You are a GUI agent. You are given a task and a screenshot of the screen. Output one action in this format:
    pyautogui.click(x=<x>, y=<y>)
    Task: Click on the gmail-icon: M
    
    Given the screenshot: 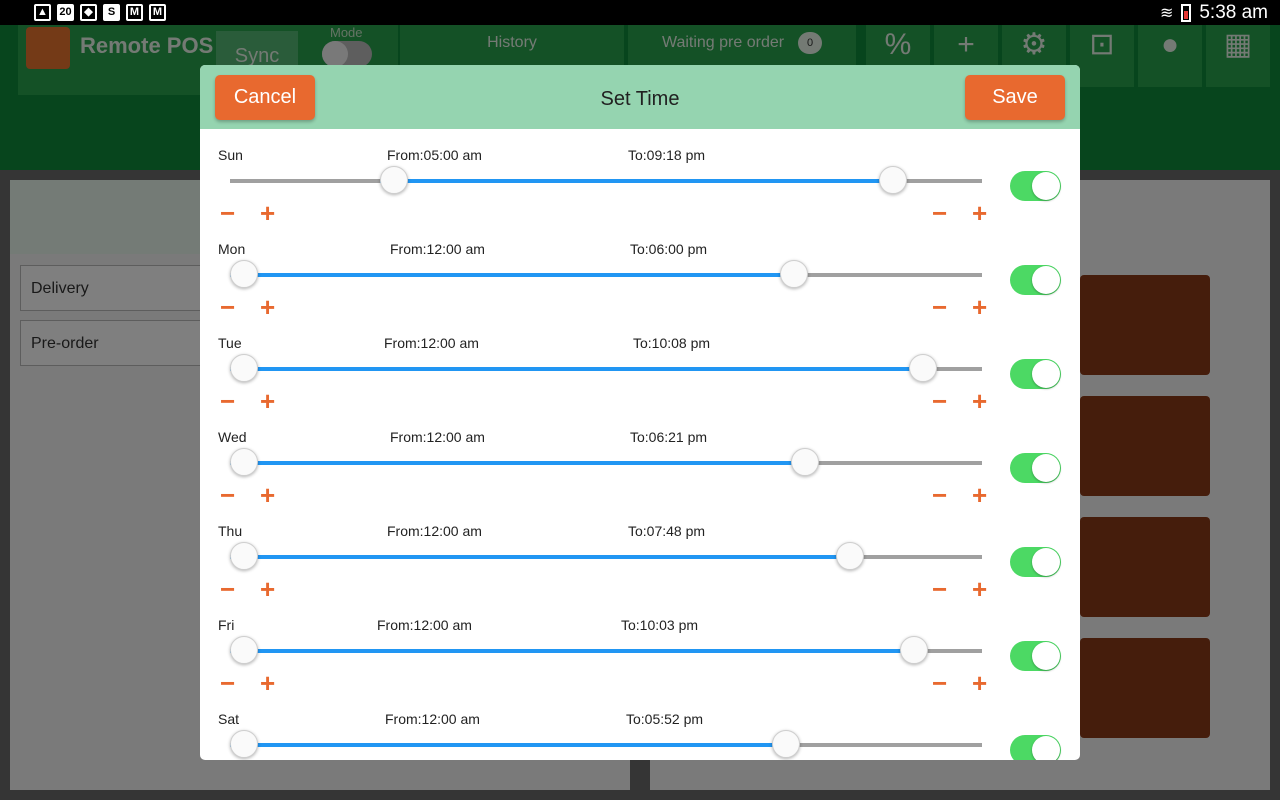 What is the action you would take?
    pyautogui.click(x=134, y=12)
    